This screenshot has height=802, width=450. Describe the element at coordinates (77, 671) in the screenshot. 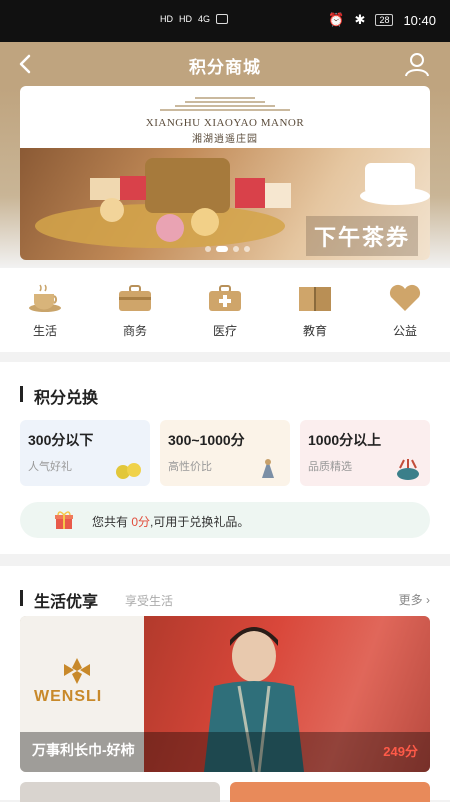

I see `wensli-logo-mark` at that location.